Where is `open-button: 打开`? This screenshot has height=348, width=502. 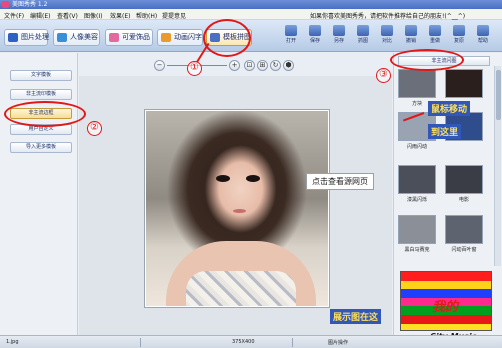 open-button: 打开 is located at coordinates (291, 36).